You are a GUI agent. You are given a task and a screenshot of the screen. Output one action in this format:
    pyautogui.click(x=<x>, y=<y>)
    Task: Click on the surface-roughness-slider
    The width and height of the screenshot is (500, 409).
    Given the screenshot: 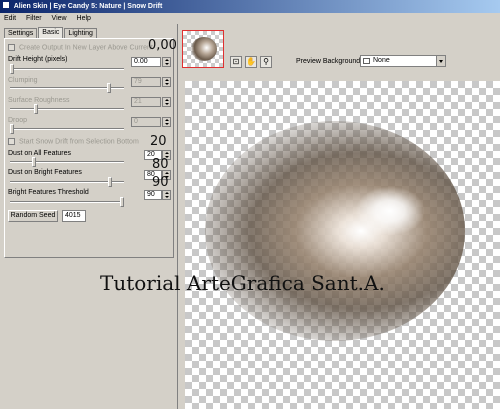 What is the action you would take?
    pyautogui.click(x=67, y=109)
    